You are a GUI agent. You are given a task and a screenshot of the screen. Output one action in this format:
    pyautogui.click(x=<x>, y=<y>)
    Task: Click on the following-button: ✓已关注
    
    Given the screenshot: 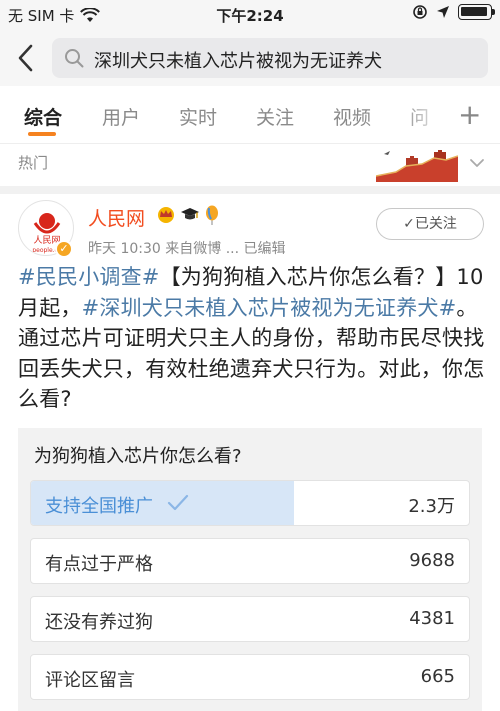 What is the action you would take?
    pyautogui.click(x=430, y=224)
    